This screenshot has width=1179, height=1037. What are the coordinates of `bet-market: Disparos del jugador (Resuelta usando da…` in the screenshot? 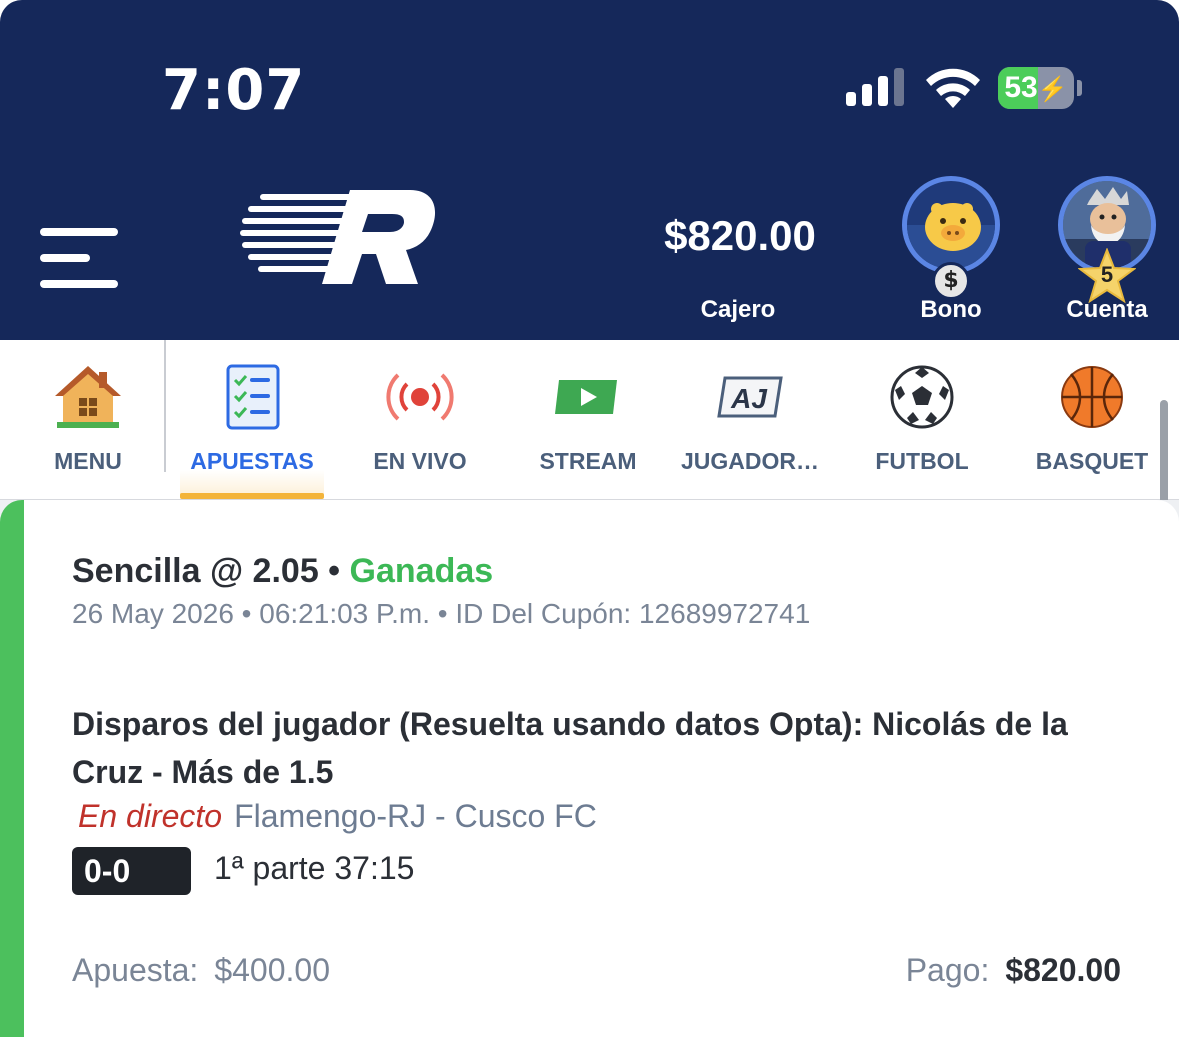 It's located at (570, 748).